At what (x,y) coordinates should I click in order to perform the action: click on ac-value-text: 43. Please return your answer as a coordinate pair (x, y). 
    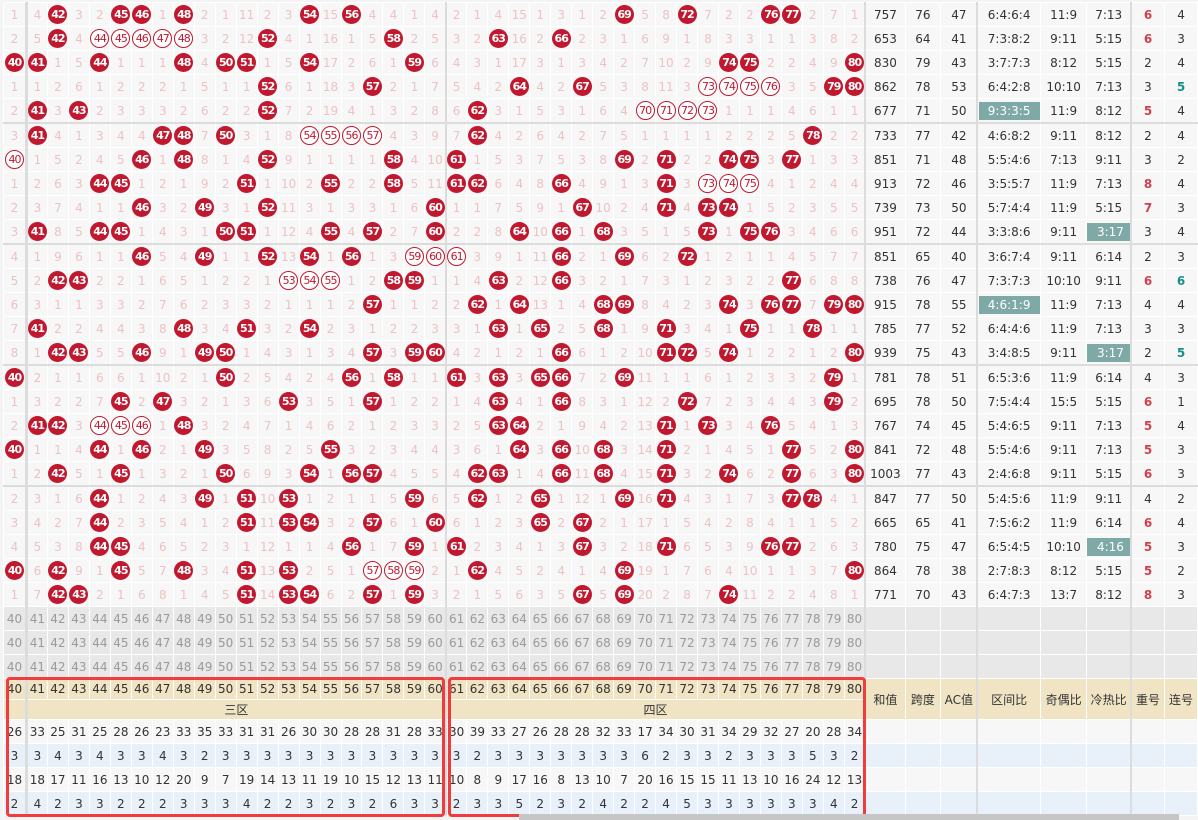
    Looking at the image, I should click on (959, 352).